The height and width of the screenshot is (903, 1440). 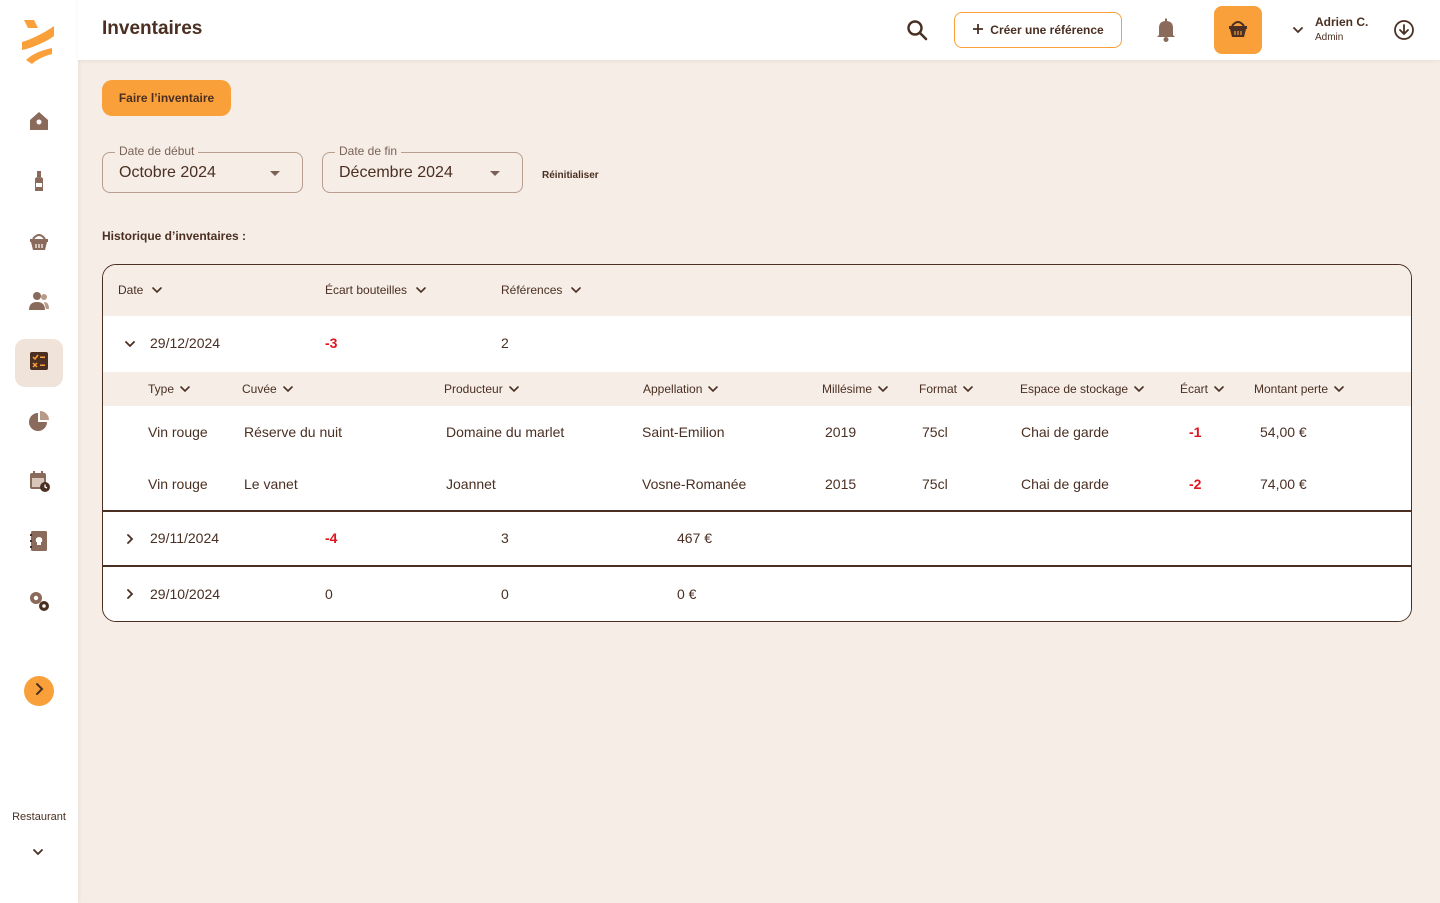 What do you see at coordinates (293, 432) in the screenshot?
I see `detail-cuvee: Réserve du nuit` at bounding box center [293, 432].